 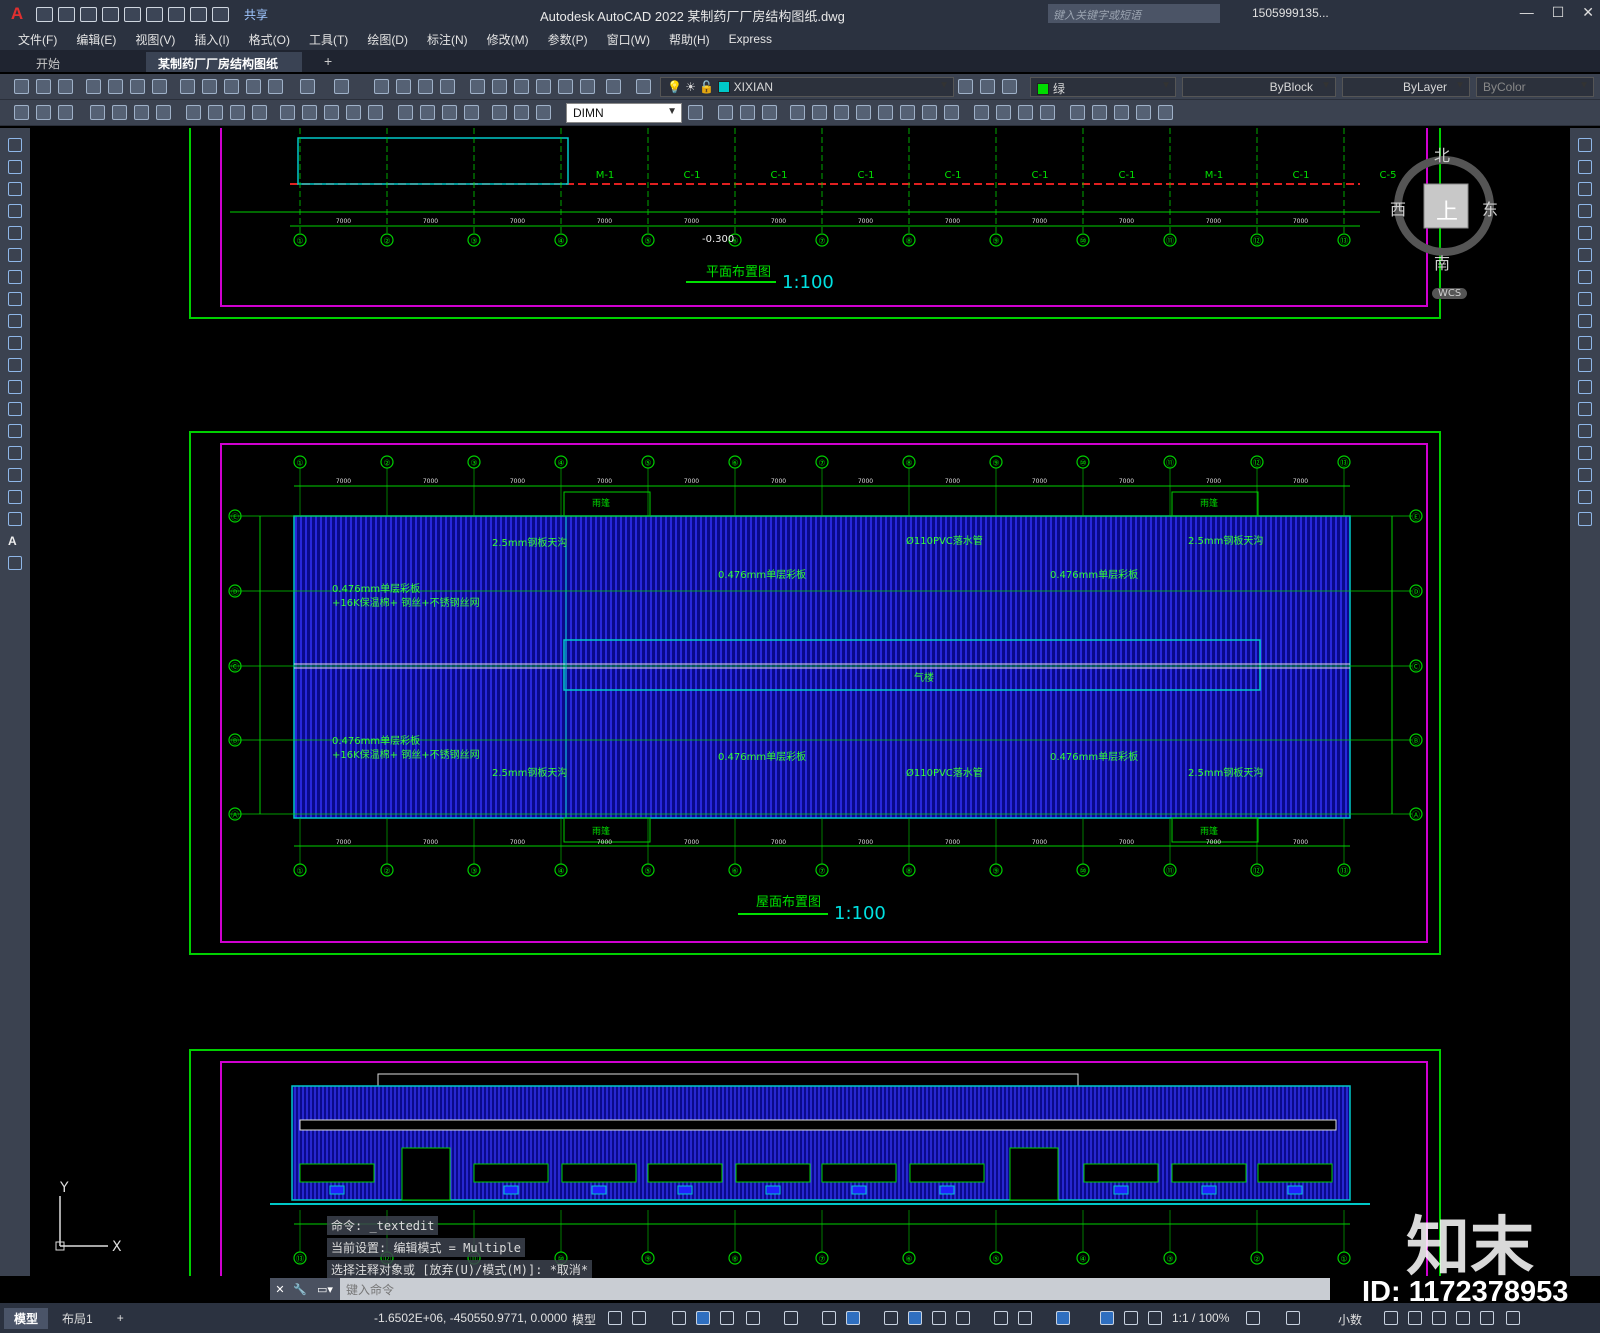 I want to click on menu-insert: 插入(I), so click(x=211, y=39).